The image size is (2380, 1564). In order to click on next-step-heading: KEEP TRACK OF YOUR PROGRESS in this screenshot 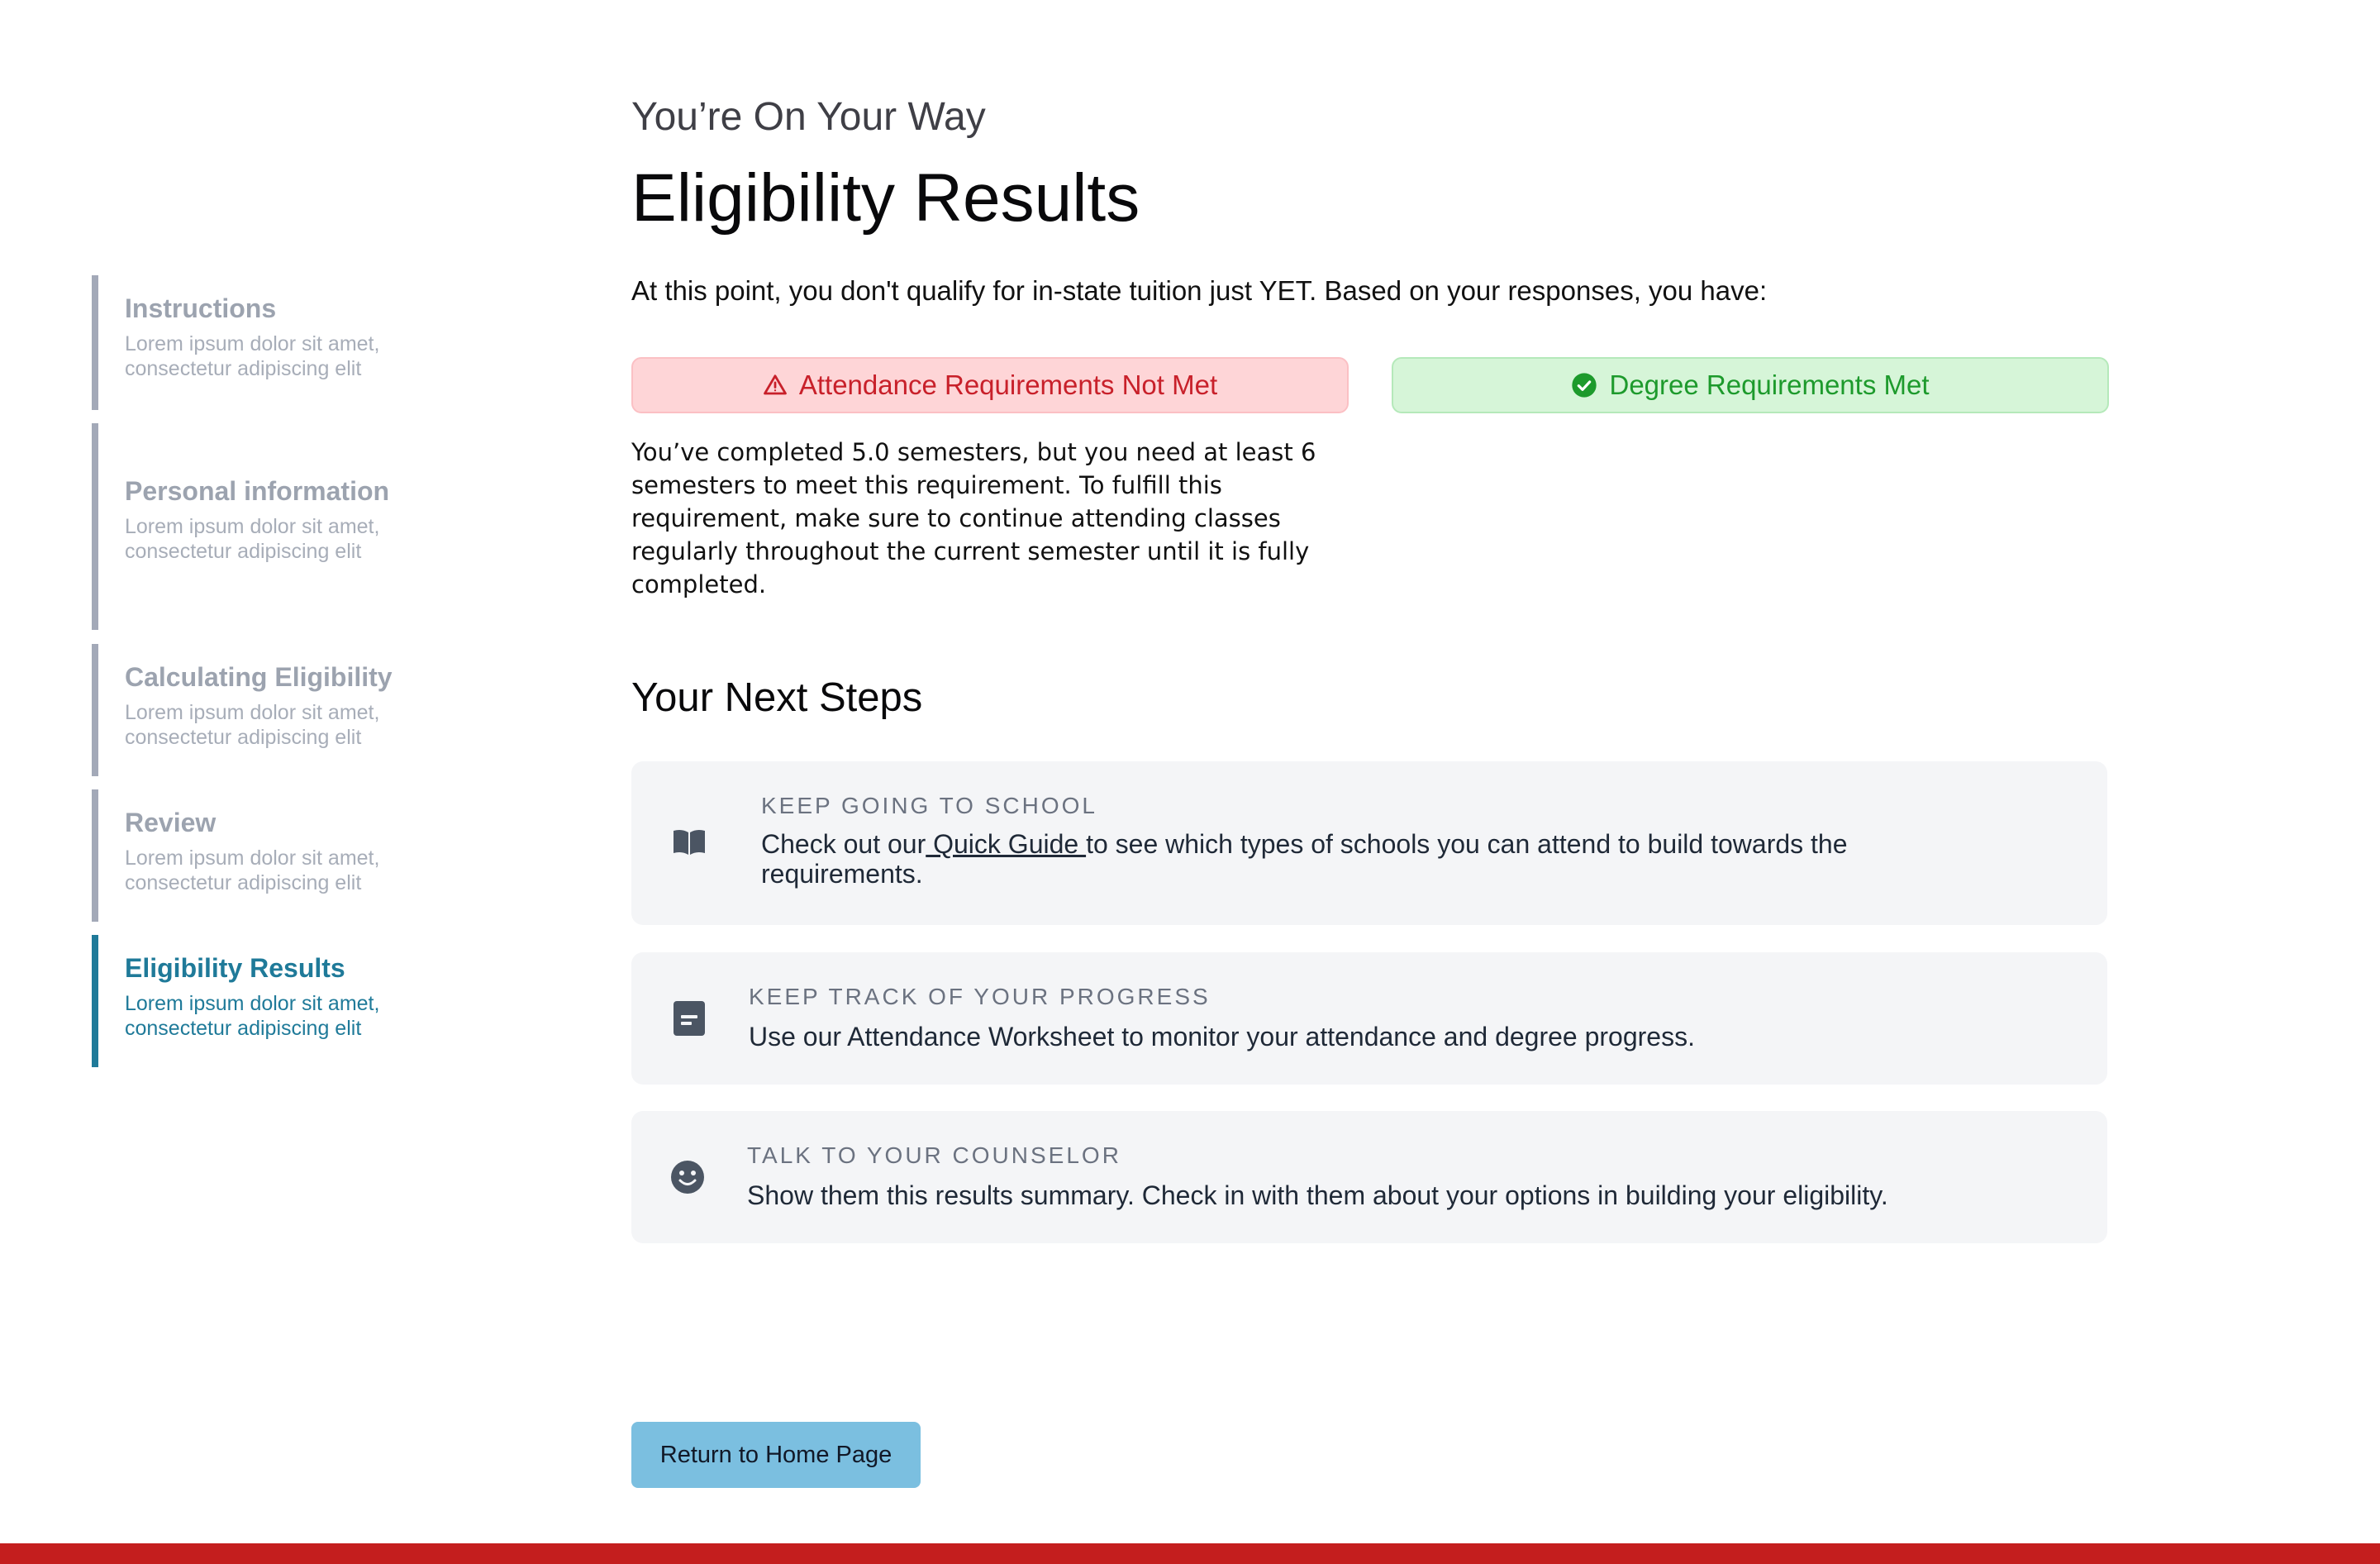, I will do `click(980, 996)`.